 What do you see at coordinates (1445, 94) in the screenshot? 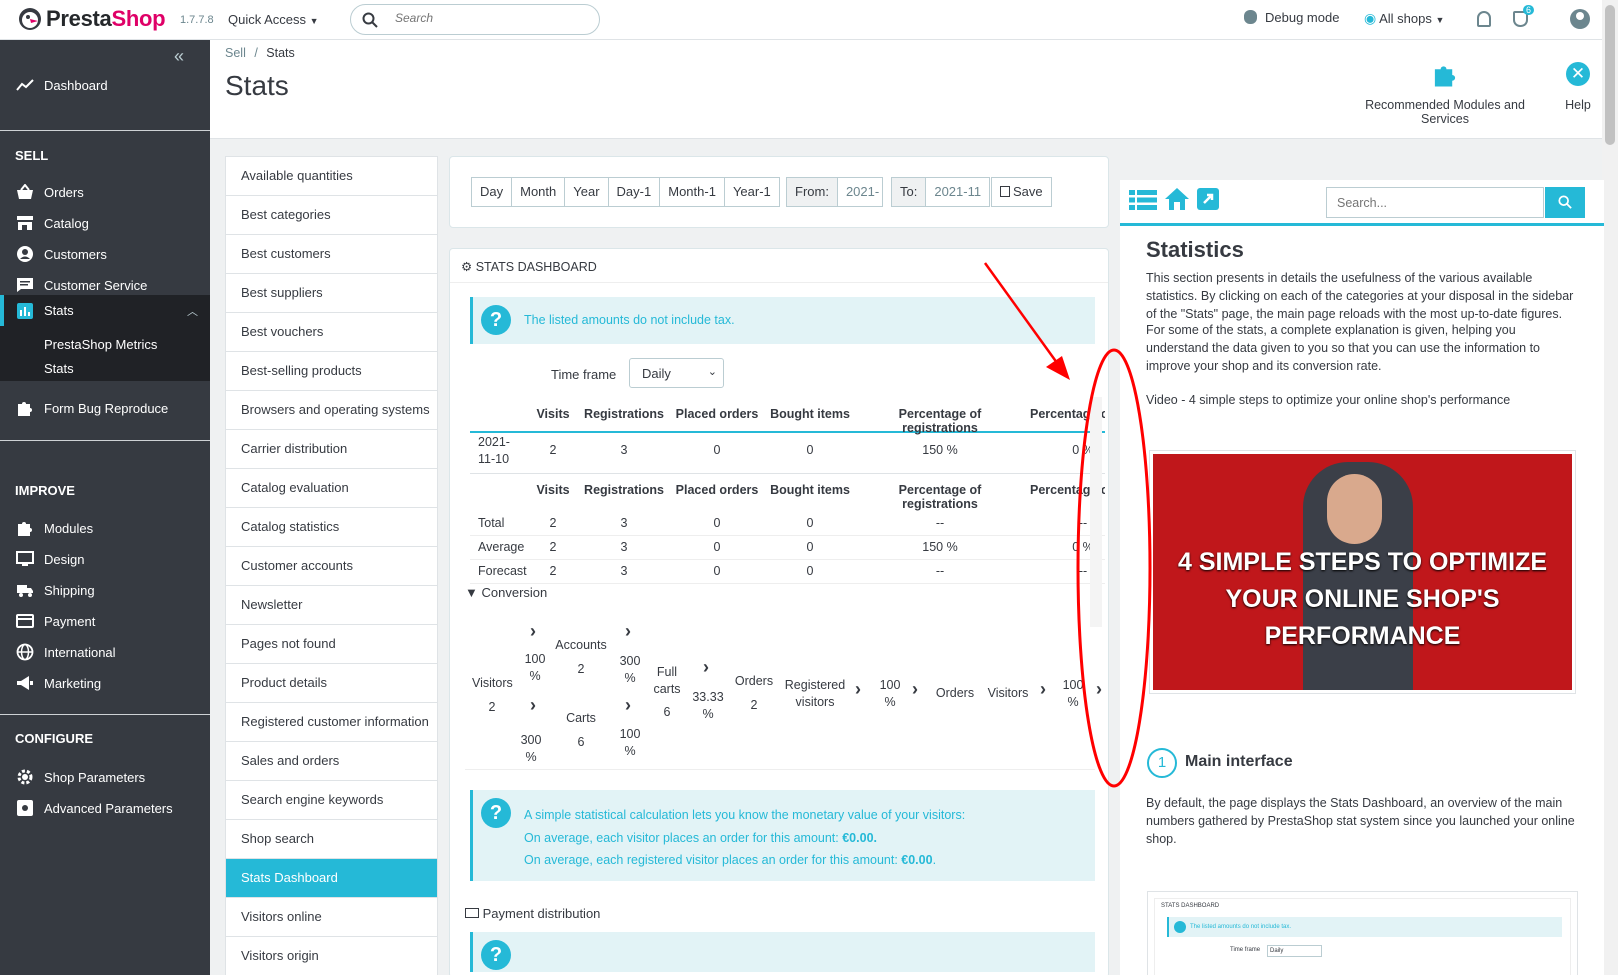
I see `recommended-modules-button: Recommended Modules and Services` at bounding box center [1445, 94].